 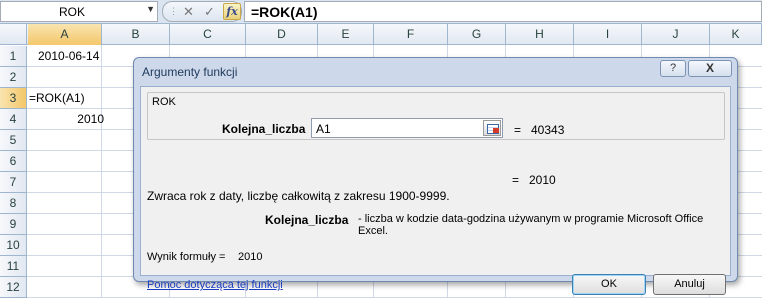 What do you see at coordinates (65, 34) in the screenshot?
I see `column-header-a: A` at bounding box center [65, 34].